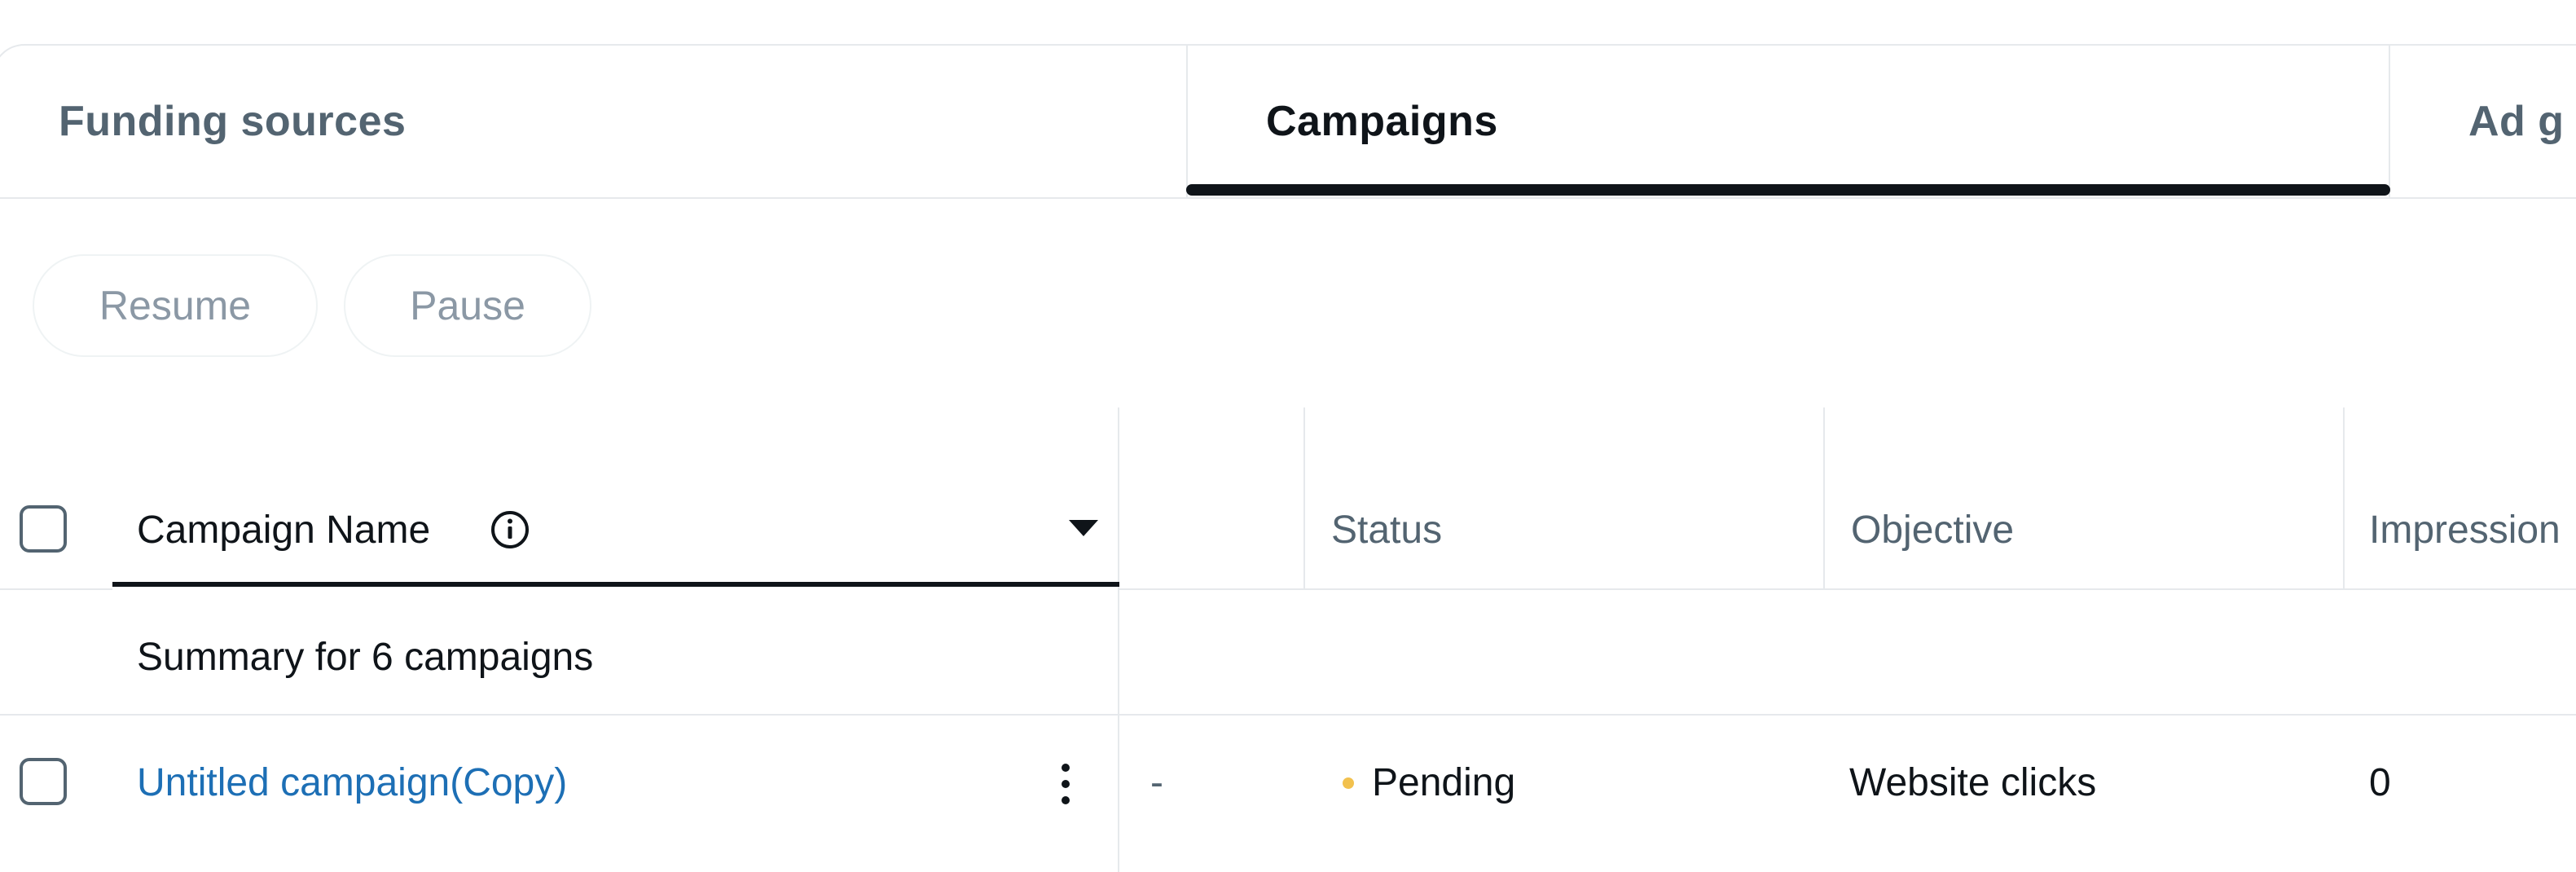  Describe the element at coordinates (1932, 529) in the screenshot. I see `column-header-objective: Objective` at that location.